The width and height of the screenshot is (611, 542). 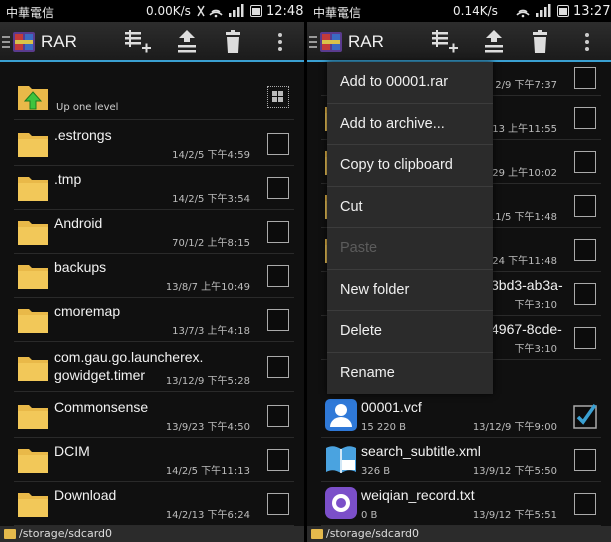 I want to click on item-date: 13/12/9 下午5:28, so click(x=207, y=381).